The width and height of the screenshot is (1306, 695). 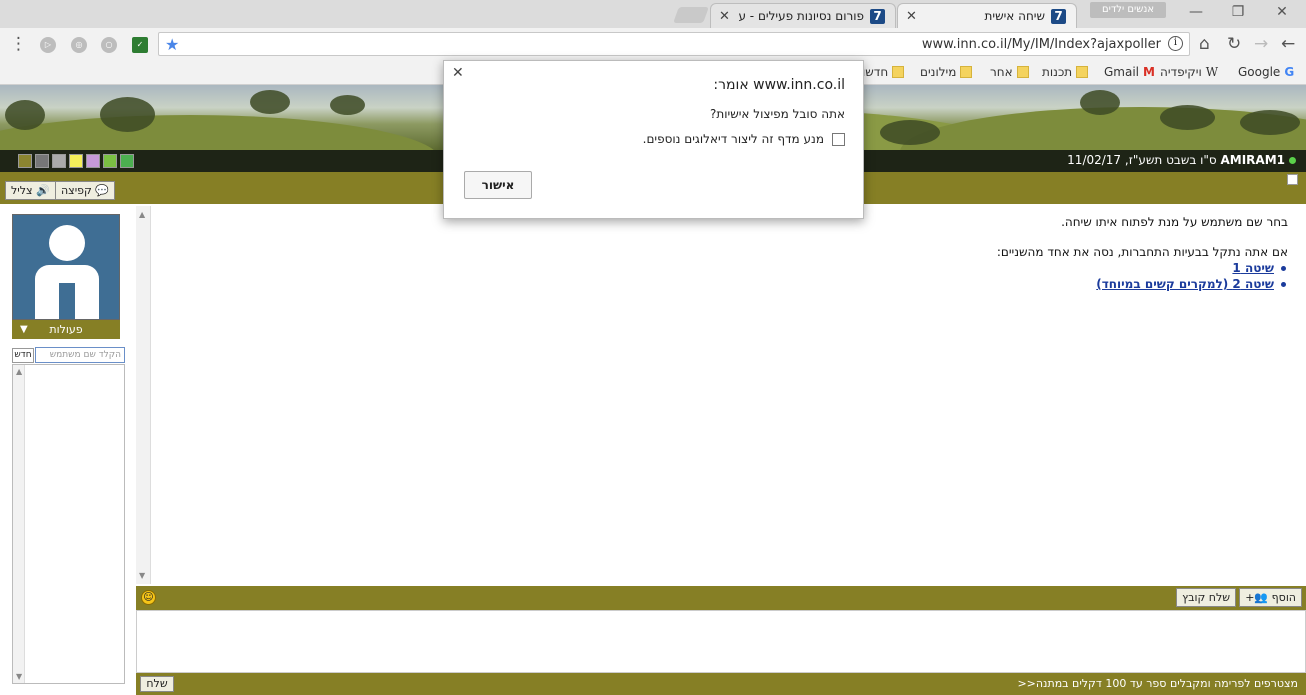 I want to click on list-item: שיטה 2 (למקרים קשים במיוחד), so click(x=788, y=284).